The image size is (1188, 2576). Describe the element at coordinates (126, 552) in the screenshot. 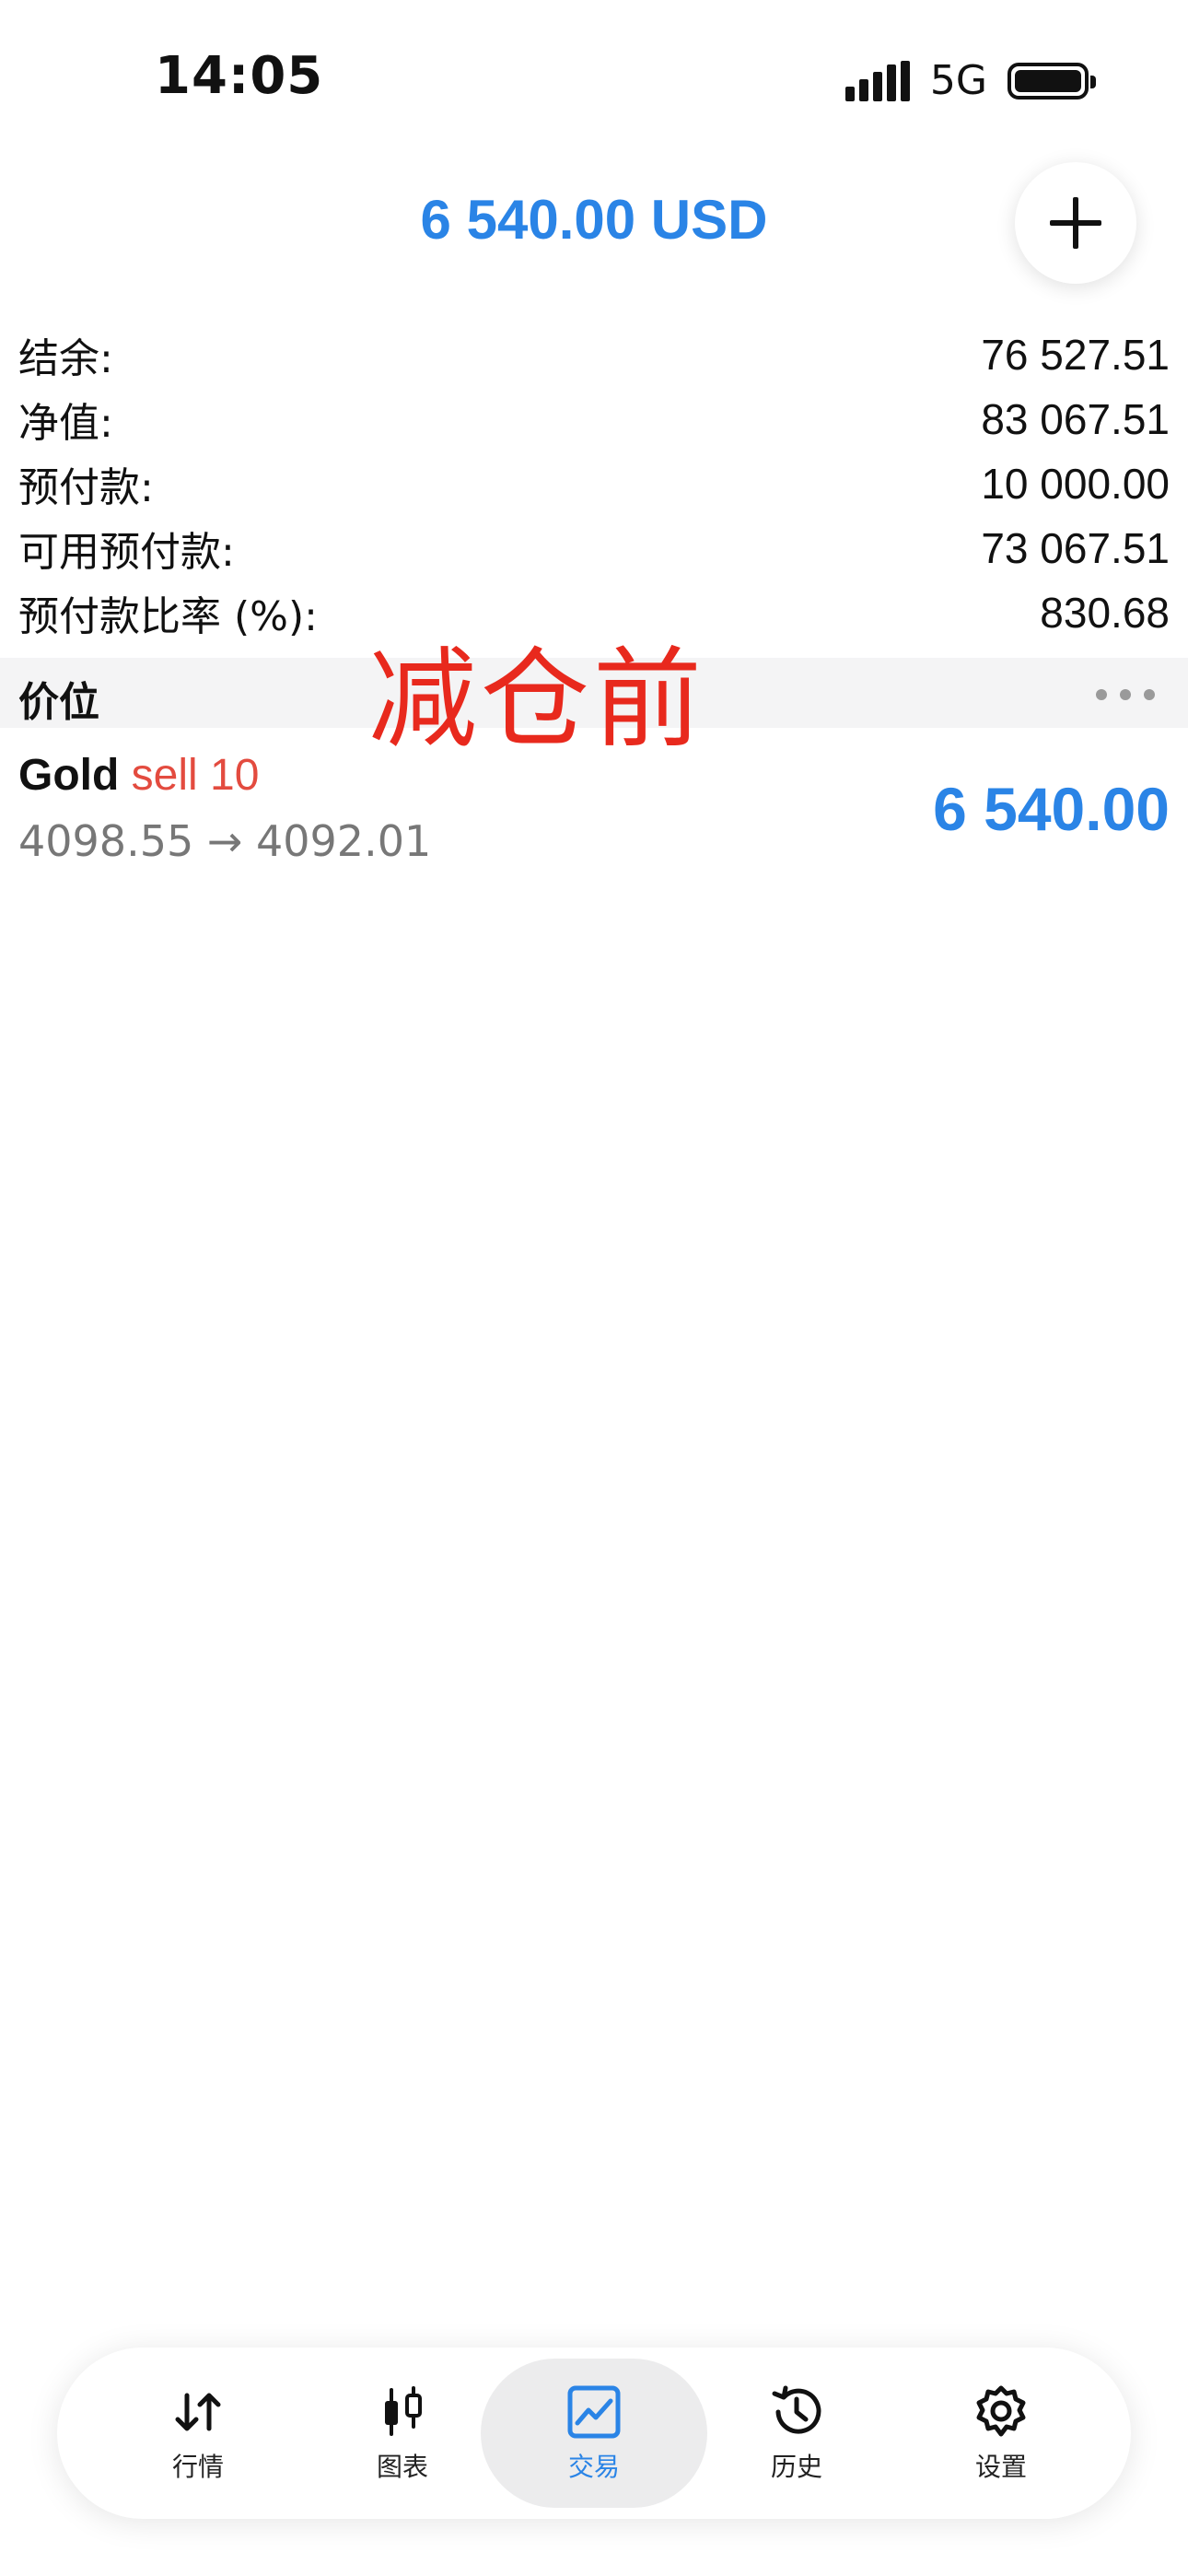

I see `summary-label: 可用预付款:` at that location.